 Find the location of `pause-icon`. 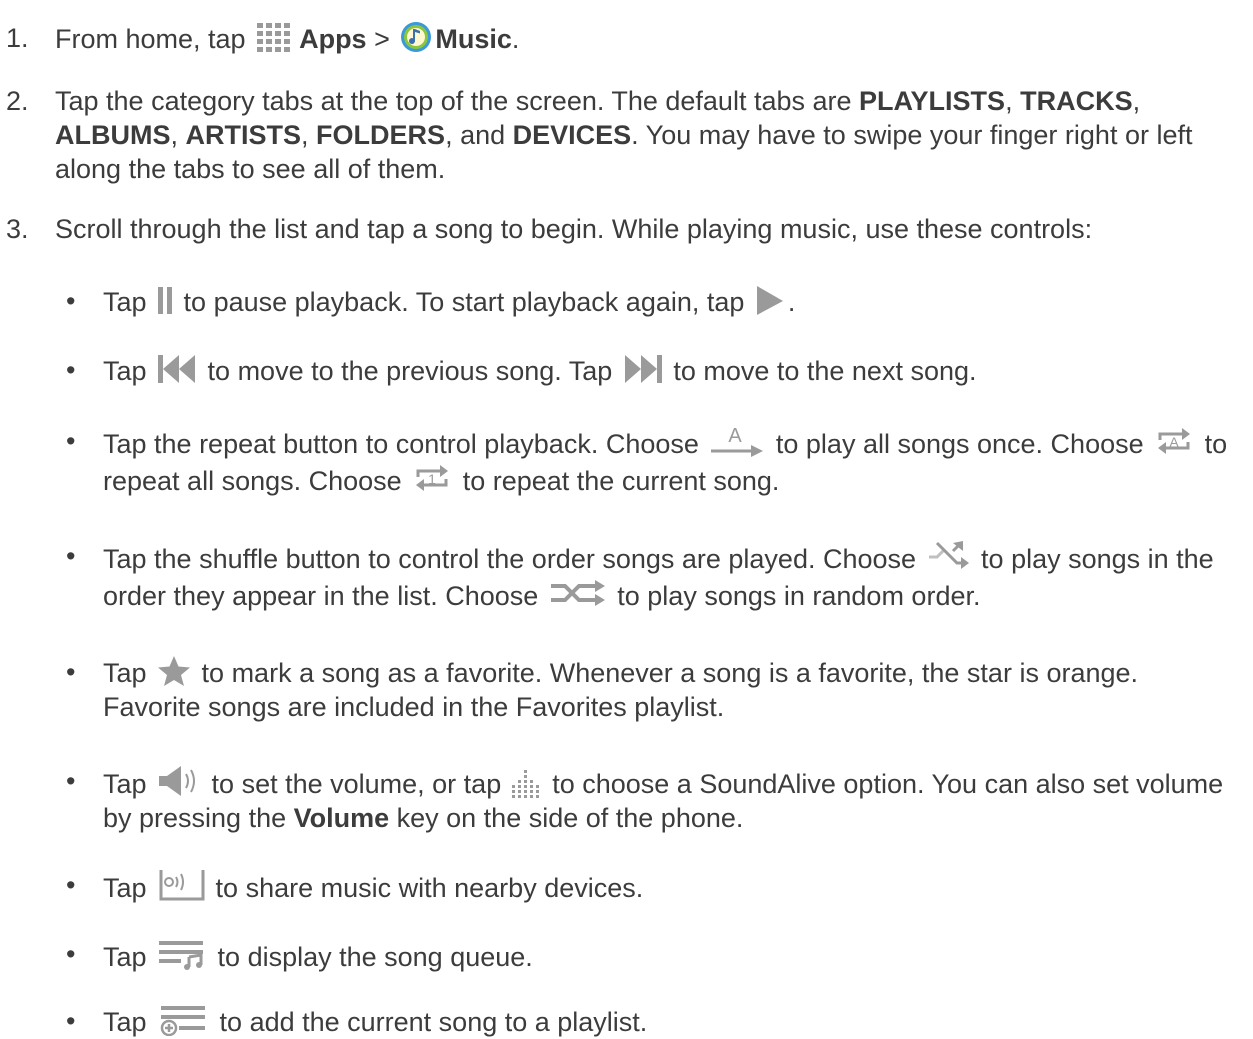

pause-icon is located at coordinates (165, 300).